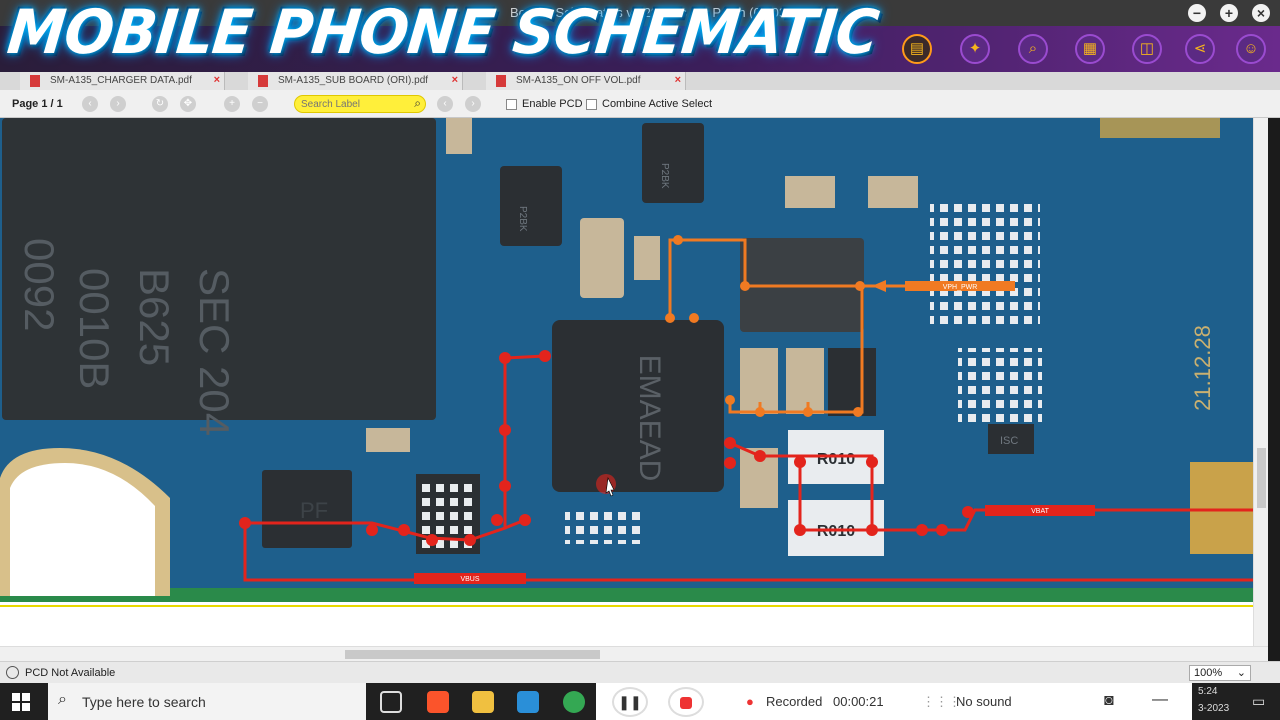 This screenshot has height=720, width=1280. Describe the element at coordinates (1260, 382) in the screenshot. I see `vertical-scrollbar` at that location.